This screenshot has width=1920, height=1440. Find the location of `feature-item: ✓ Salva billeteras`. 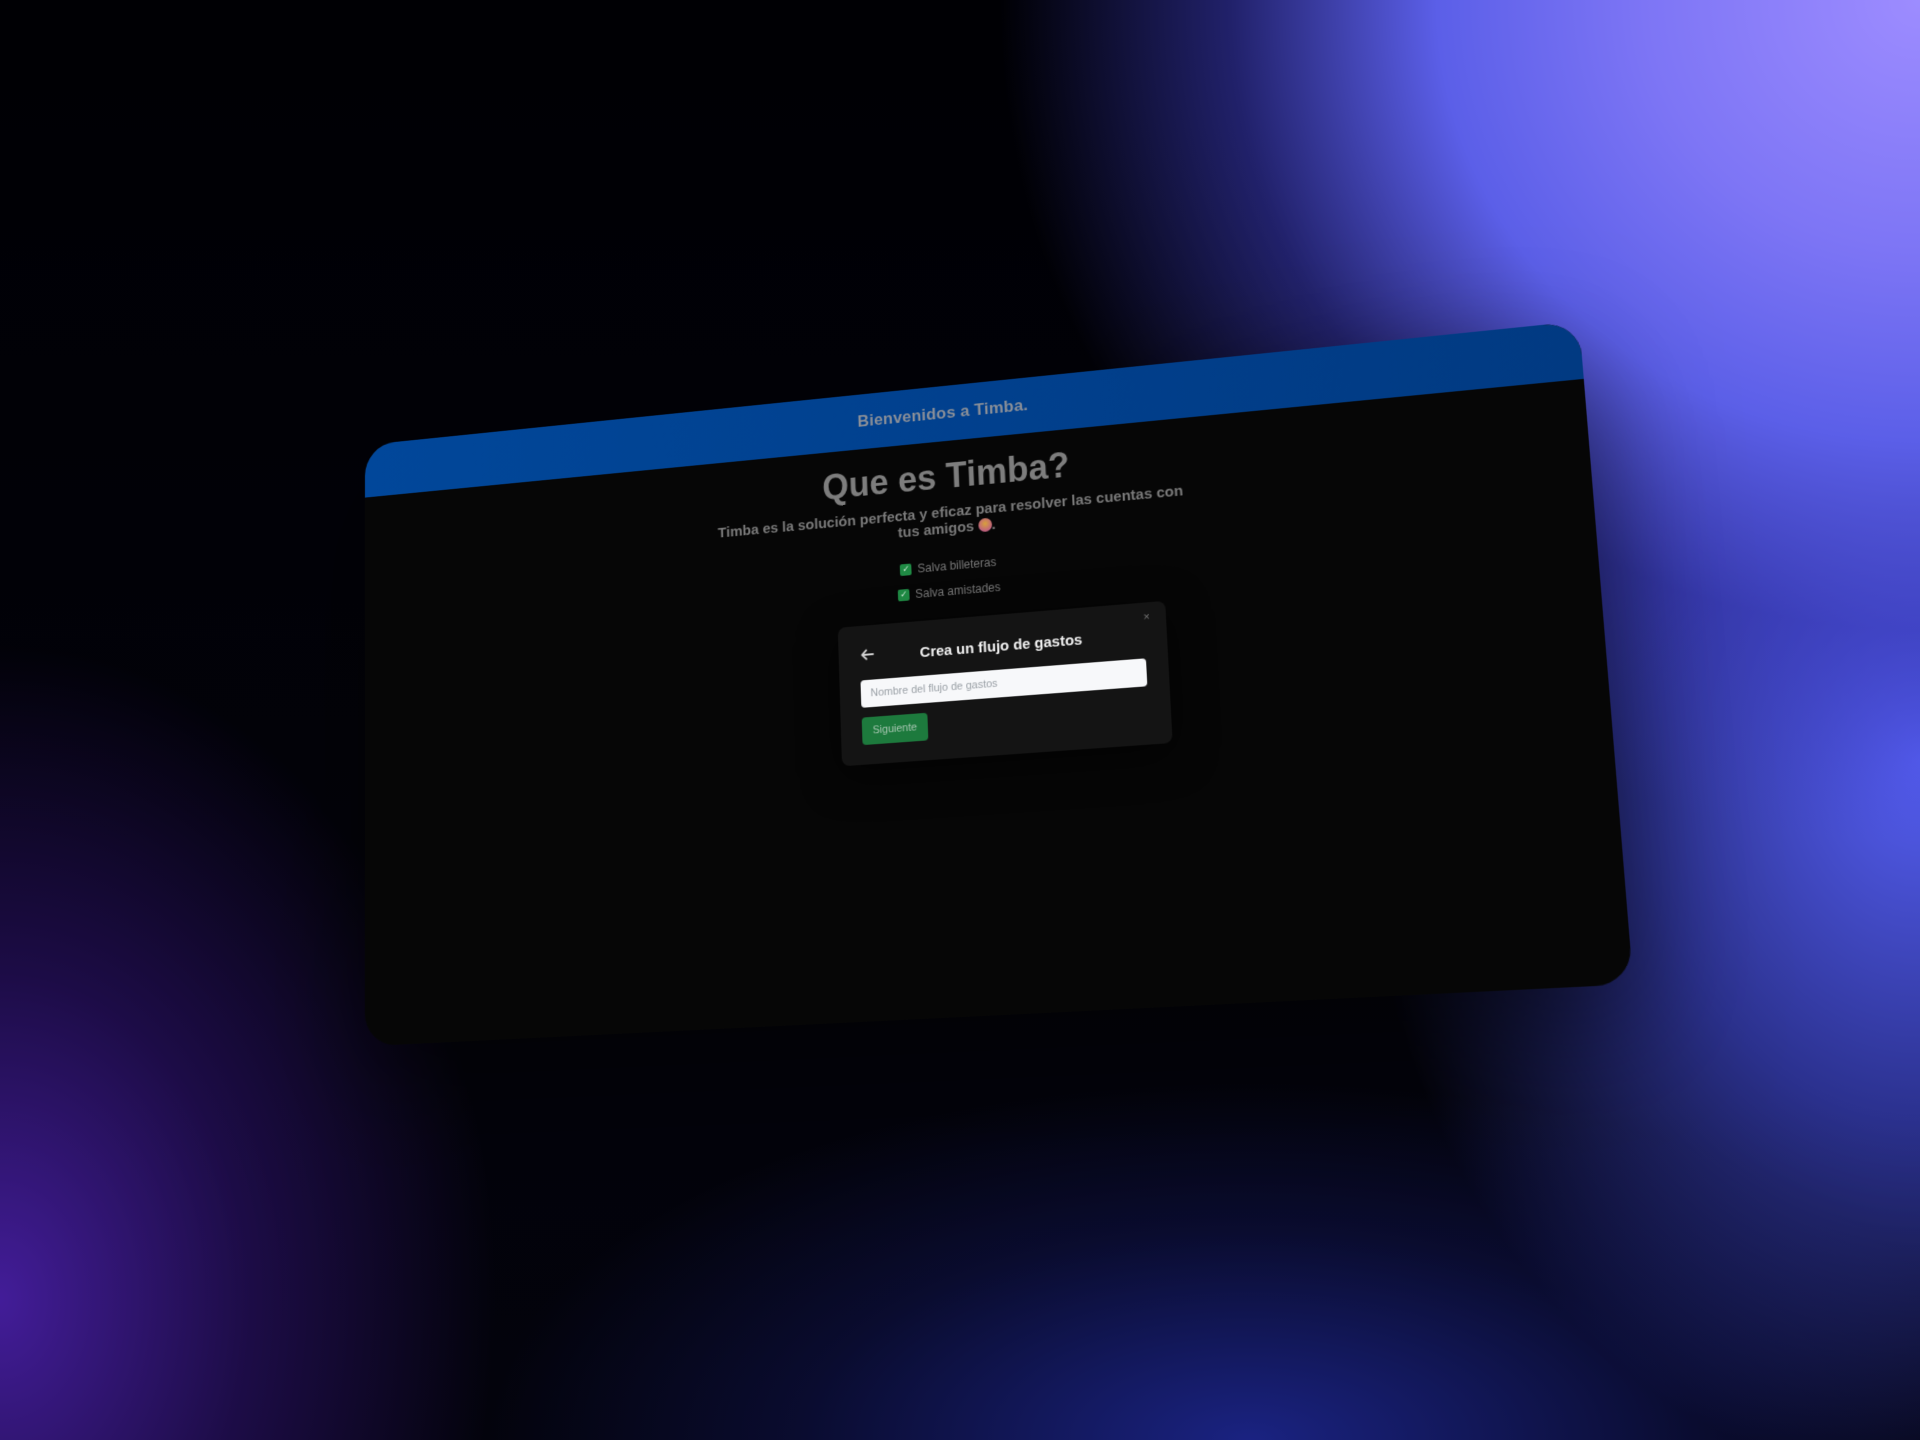

feature-item: ✓ Salva billeteras is located at coordinates (948, 566).